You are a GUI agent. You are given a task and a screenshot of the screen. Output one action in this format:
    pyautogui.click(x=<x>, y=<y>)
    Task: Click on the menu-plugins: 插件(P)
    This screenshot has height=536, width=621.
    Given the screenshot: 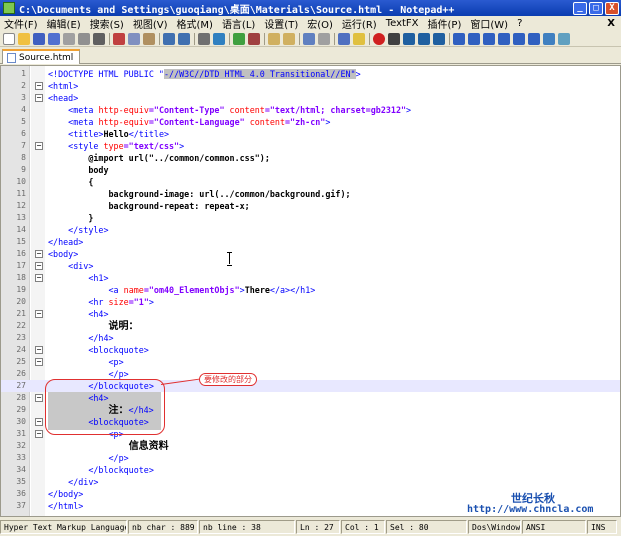 What is the action you would take?
    pyautogui.click(x=445, y=23)
    